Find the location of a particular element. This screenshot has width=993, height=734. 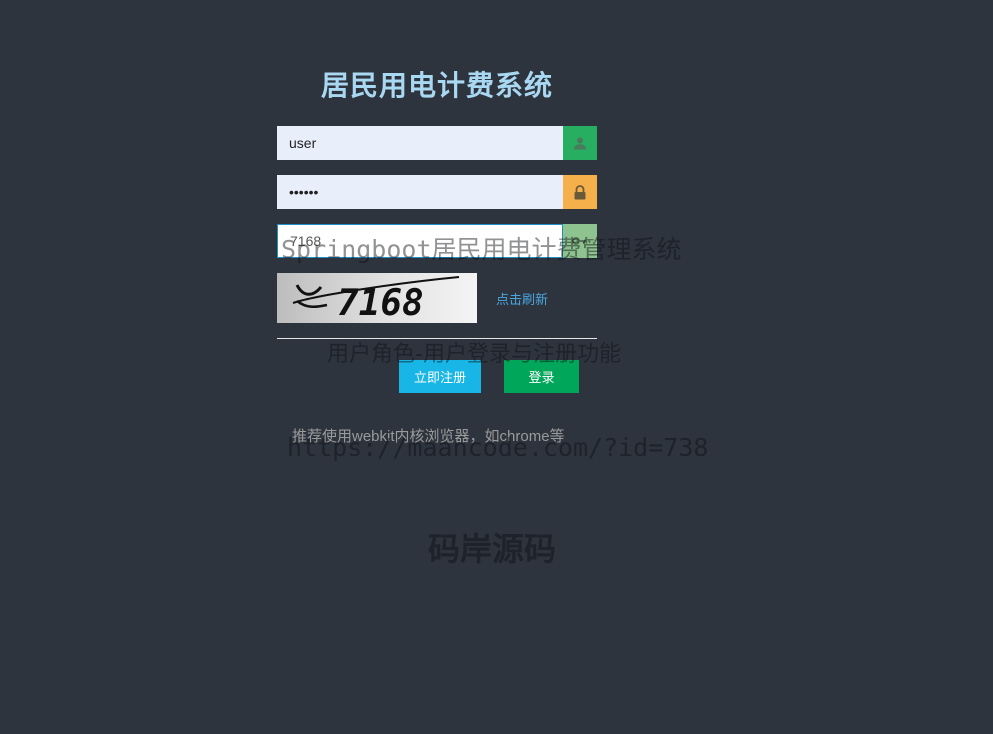

captcha-field-group is located at coordinates (437, 241).